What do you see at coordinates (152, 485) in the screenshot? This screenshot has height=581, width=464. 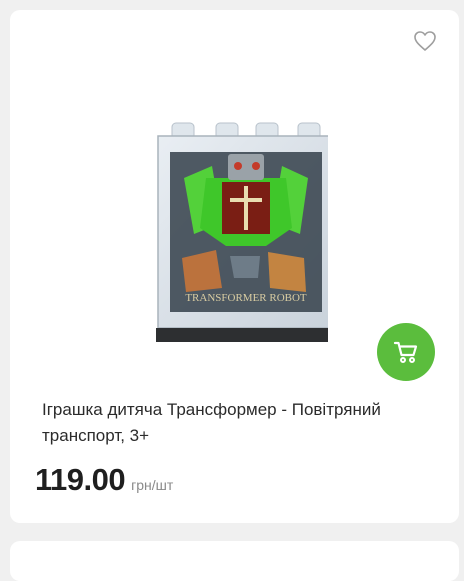 I see `price-unit: грн/шт` at bounding box center [152, 485].